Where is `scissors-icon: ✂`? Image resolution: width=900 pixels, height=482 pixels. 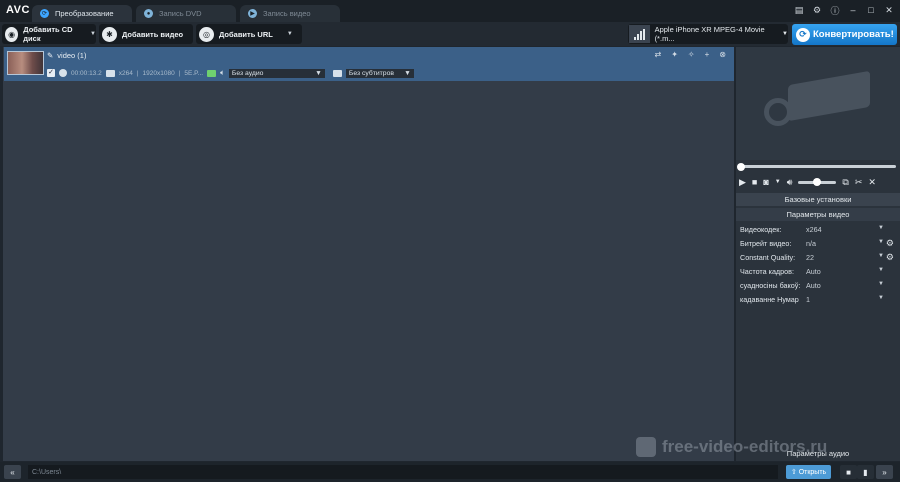
scissors-icon: ✂ is located at coordinates (859, 182).